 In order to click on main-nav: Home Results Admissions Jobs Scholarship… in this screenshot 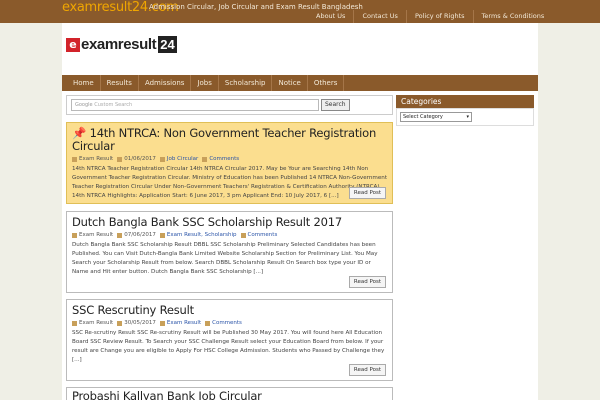, I will do `click(300, 83)`.